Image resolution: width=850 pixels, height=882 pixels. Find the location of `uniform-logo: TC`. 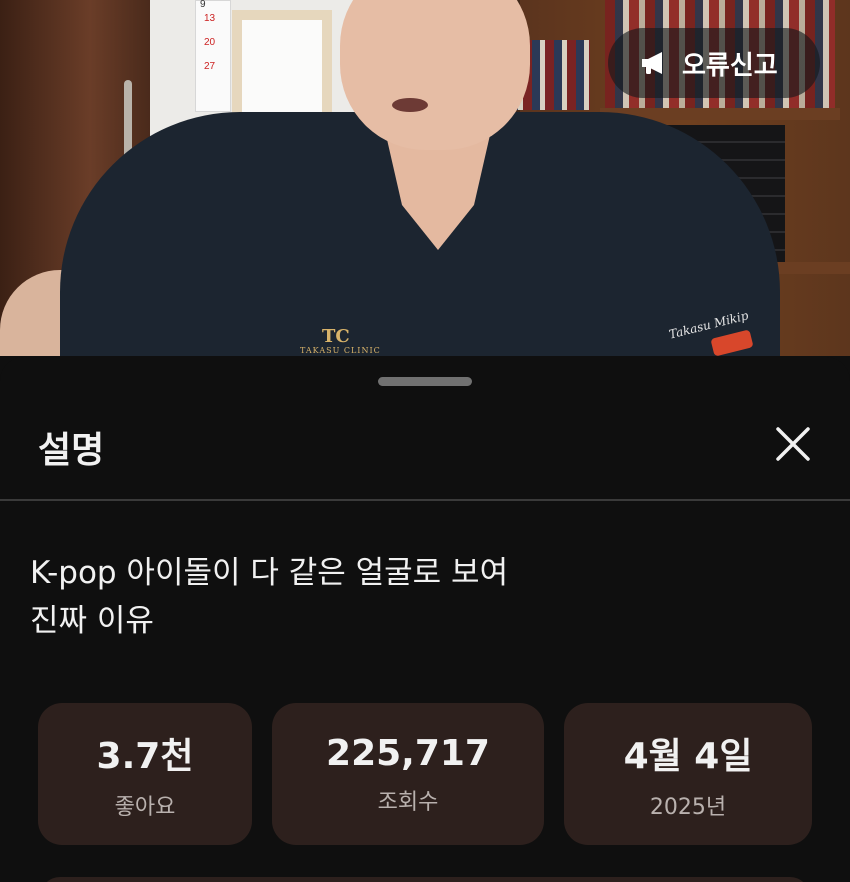

uniform-logo: TC is located at coordinates (336, 336).